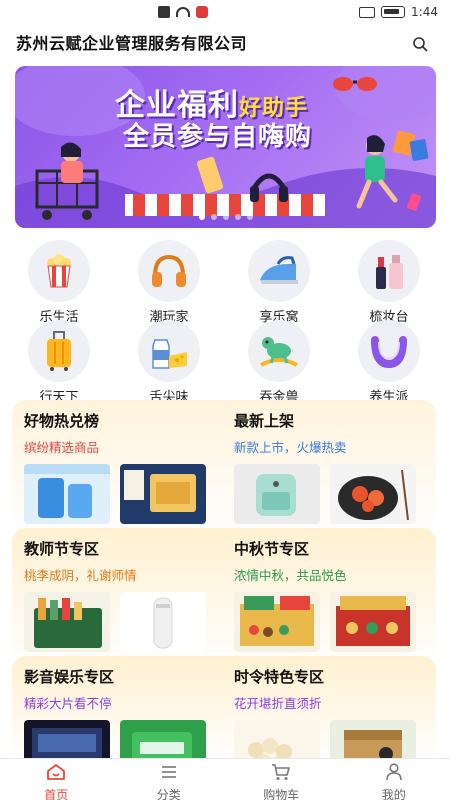 The width and height of the screenshot is (450, 800). Describe the element at coordinates (80, 575) in the screenshot. I see `section-subtitle: 桃李成阴，礼谢师情` at that location.